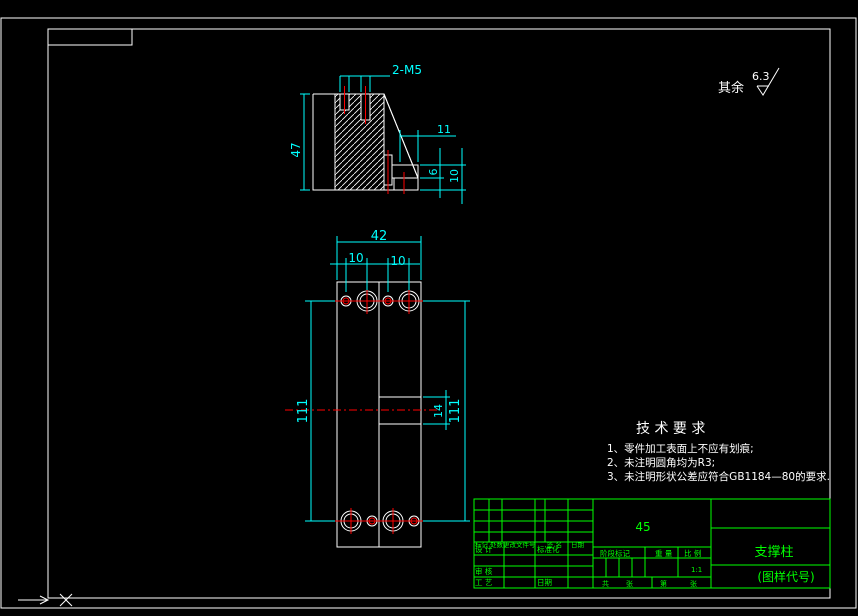 This screenshot has height=616, width=858. I want to click on dim-height-47: 47, so click(296, 149).